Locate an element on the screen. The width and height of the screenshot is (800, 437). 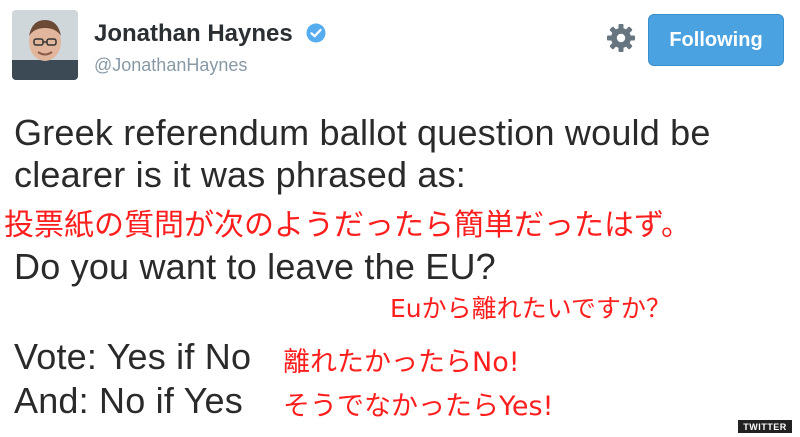
verified-badge-icon is located at coordinates (316, 33).